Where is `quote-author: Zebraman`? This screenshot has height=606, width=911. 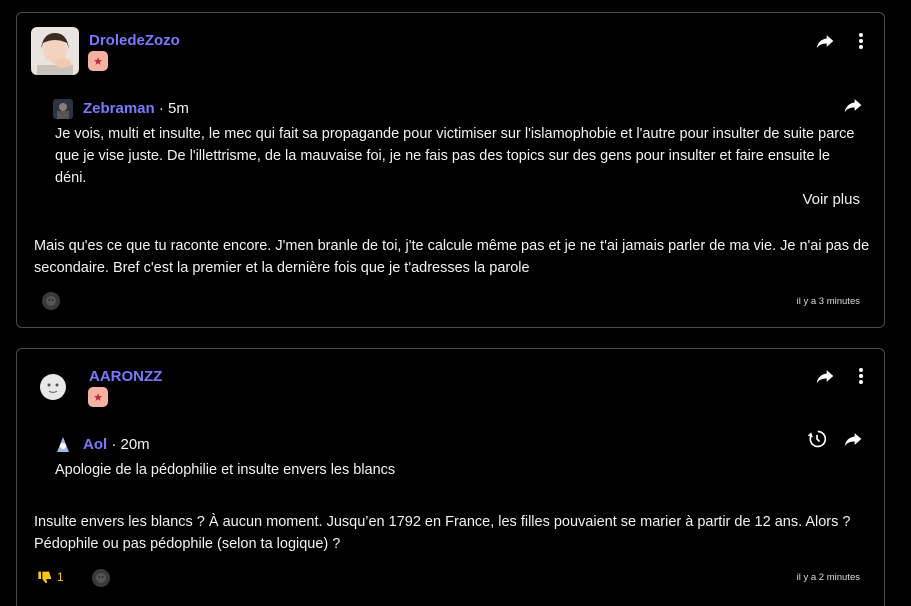 quote-author: Zebraman is located at coordinates (119, 108).